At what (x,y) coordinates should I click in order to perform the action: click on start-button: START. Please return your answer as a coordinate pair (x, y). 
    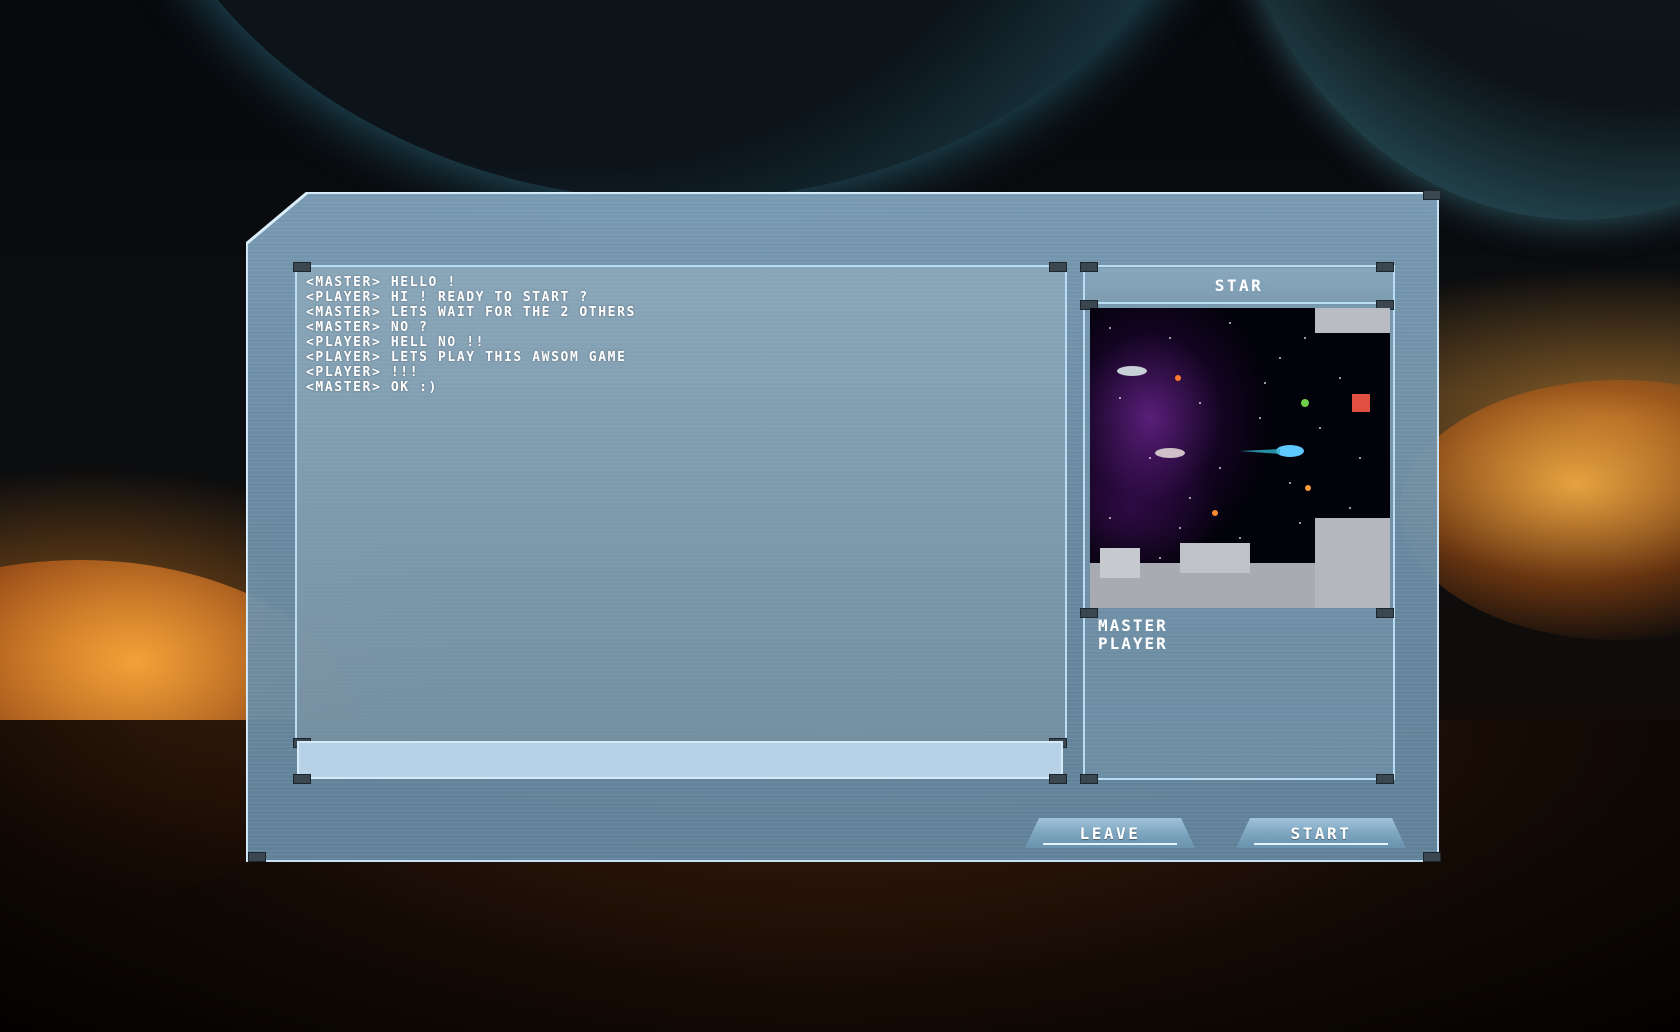
    Looking at the image, I should click on (1321, 833).